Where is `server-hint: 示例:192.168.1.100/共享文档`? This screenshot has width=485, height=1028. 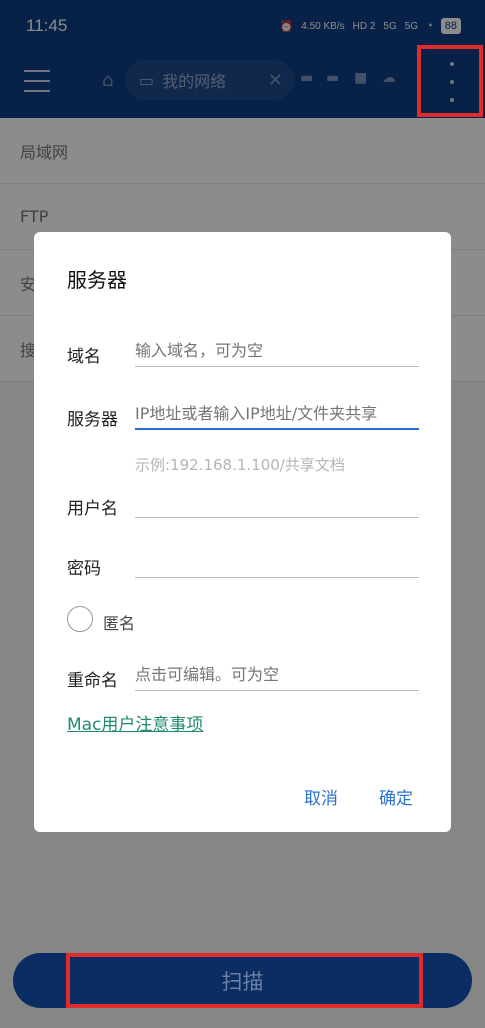 server-hint: 示例:192.168.1.100/共享文档 is located at coordinates (240, 465).